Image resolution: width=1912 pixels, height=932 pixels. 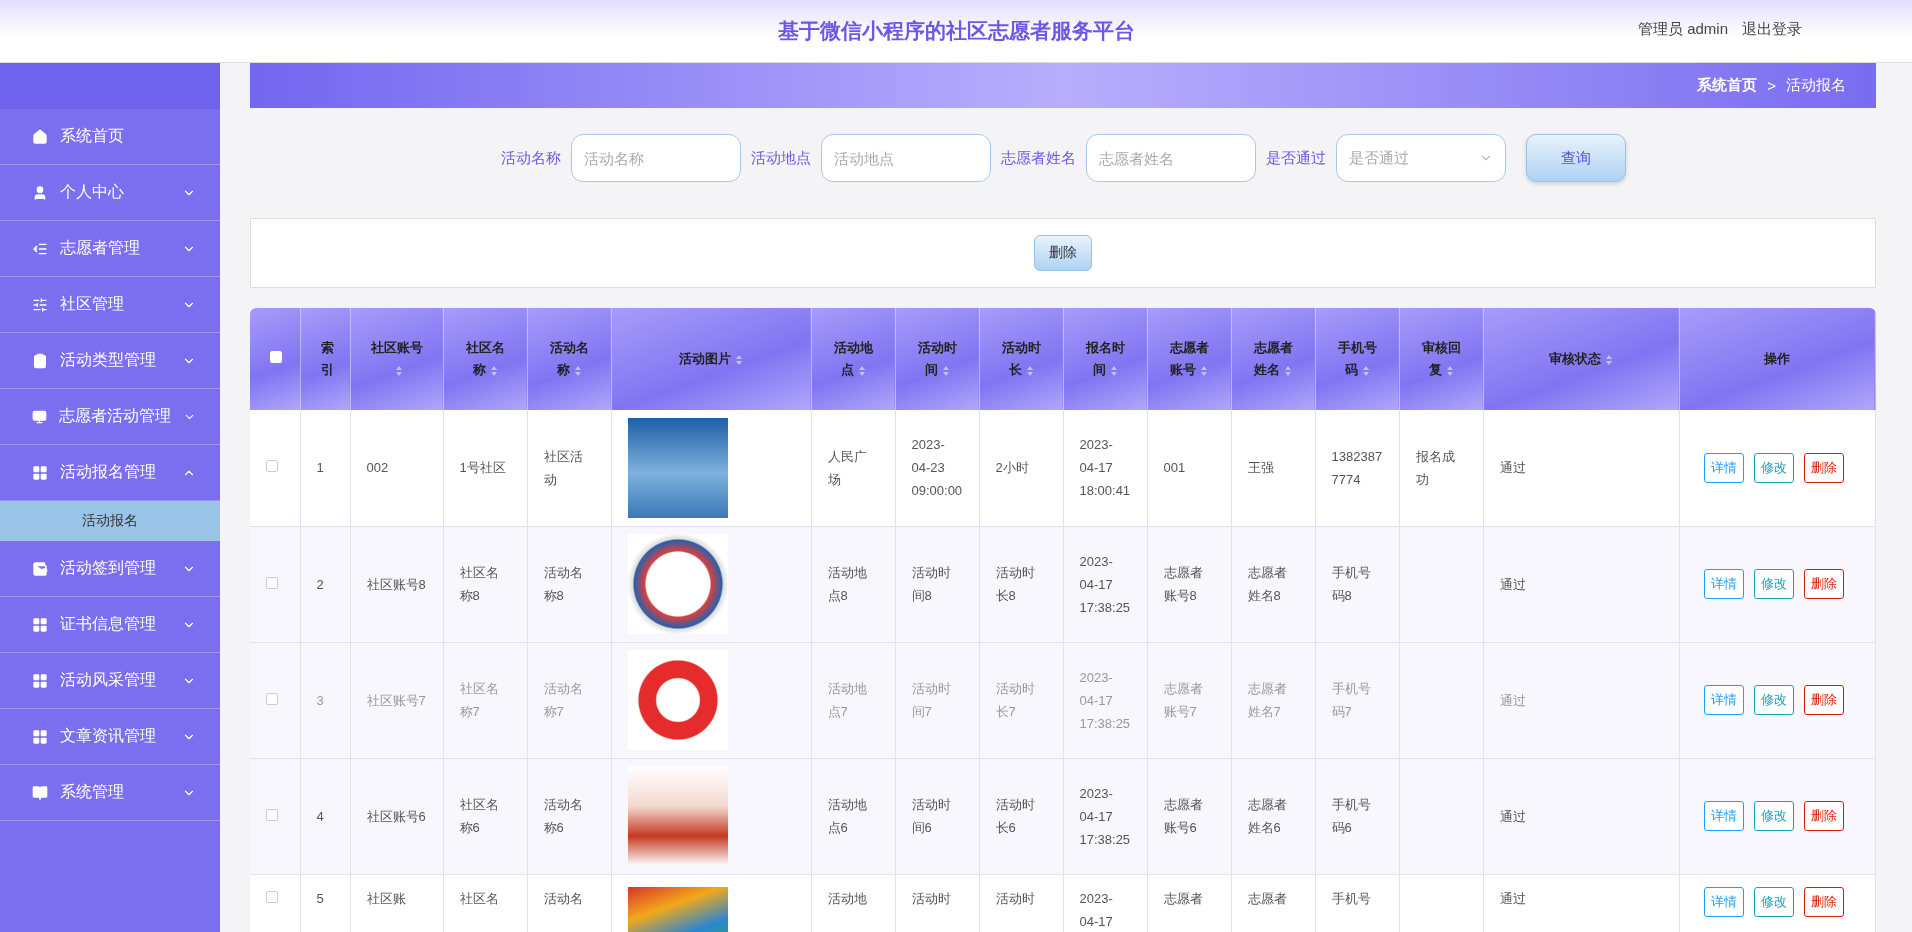 I want to click on sidebar-item: 活动类型管理, so click(x=110, y=361).